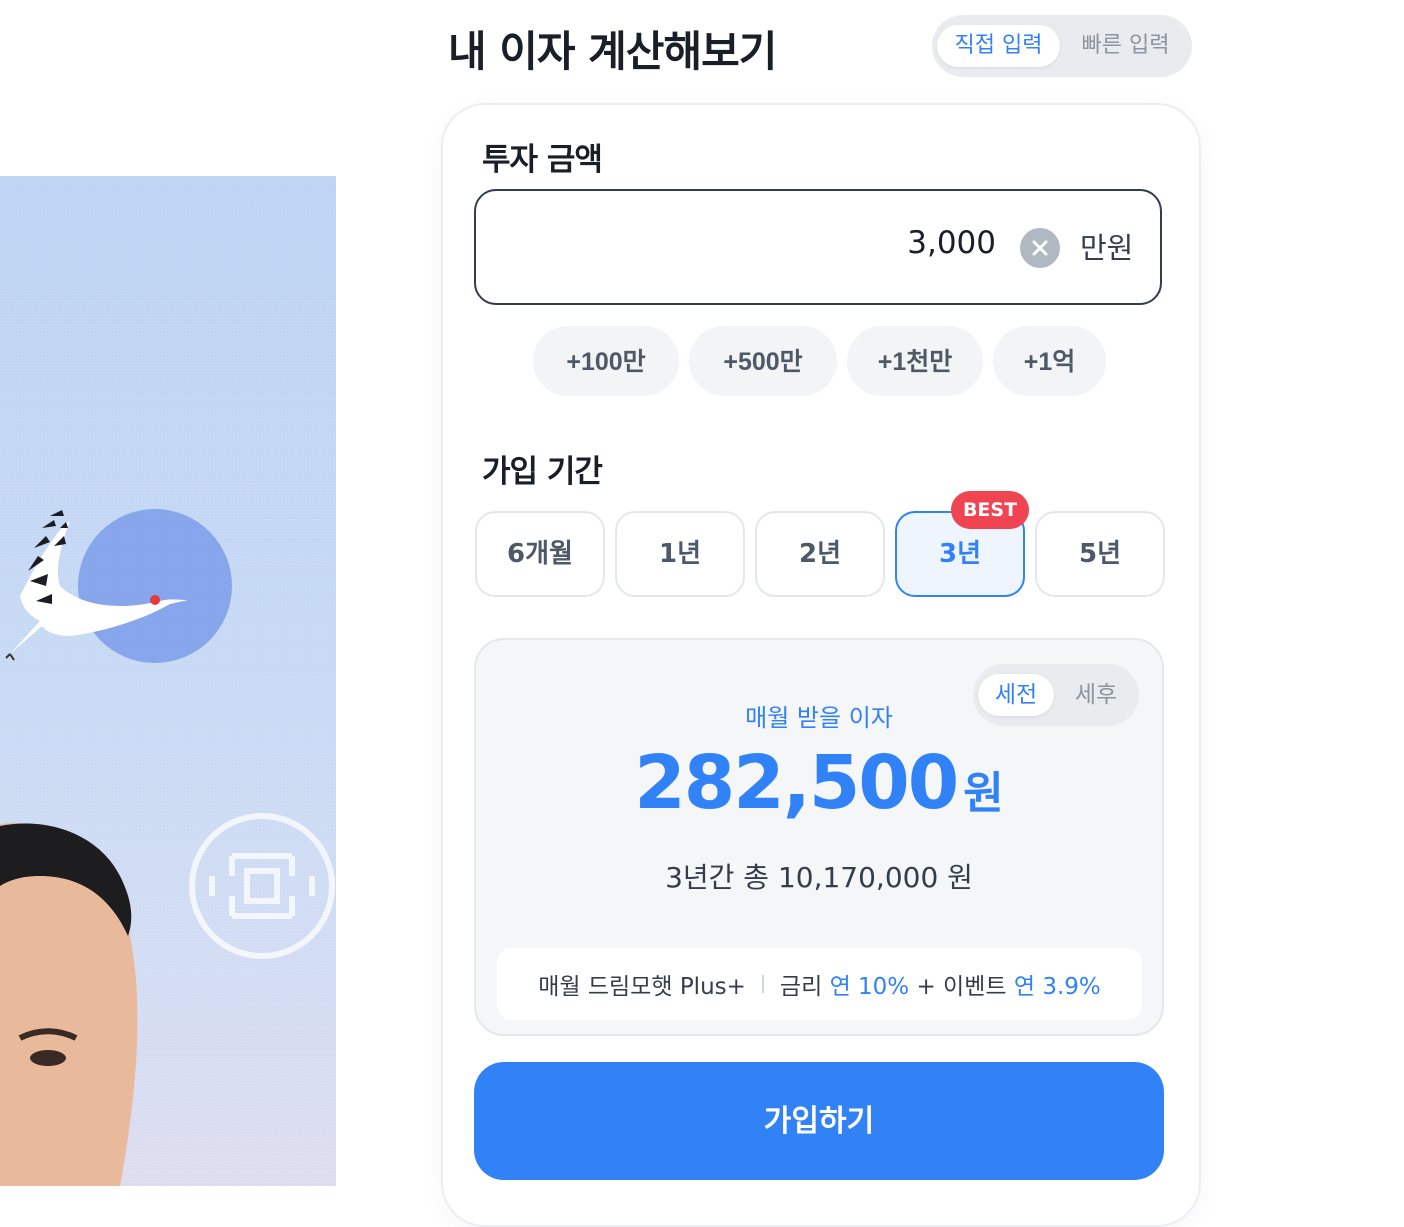 This screenshot has width=1404, height=1227. I want to click on join-button: 가입하기, so click(819, 1121).